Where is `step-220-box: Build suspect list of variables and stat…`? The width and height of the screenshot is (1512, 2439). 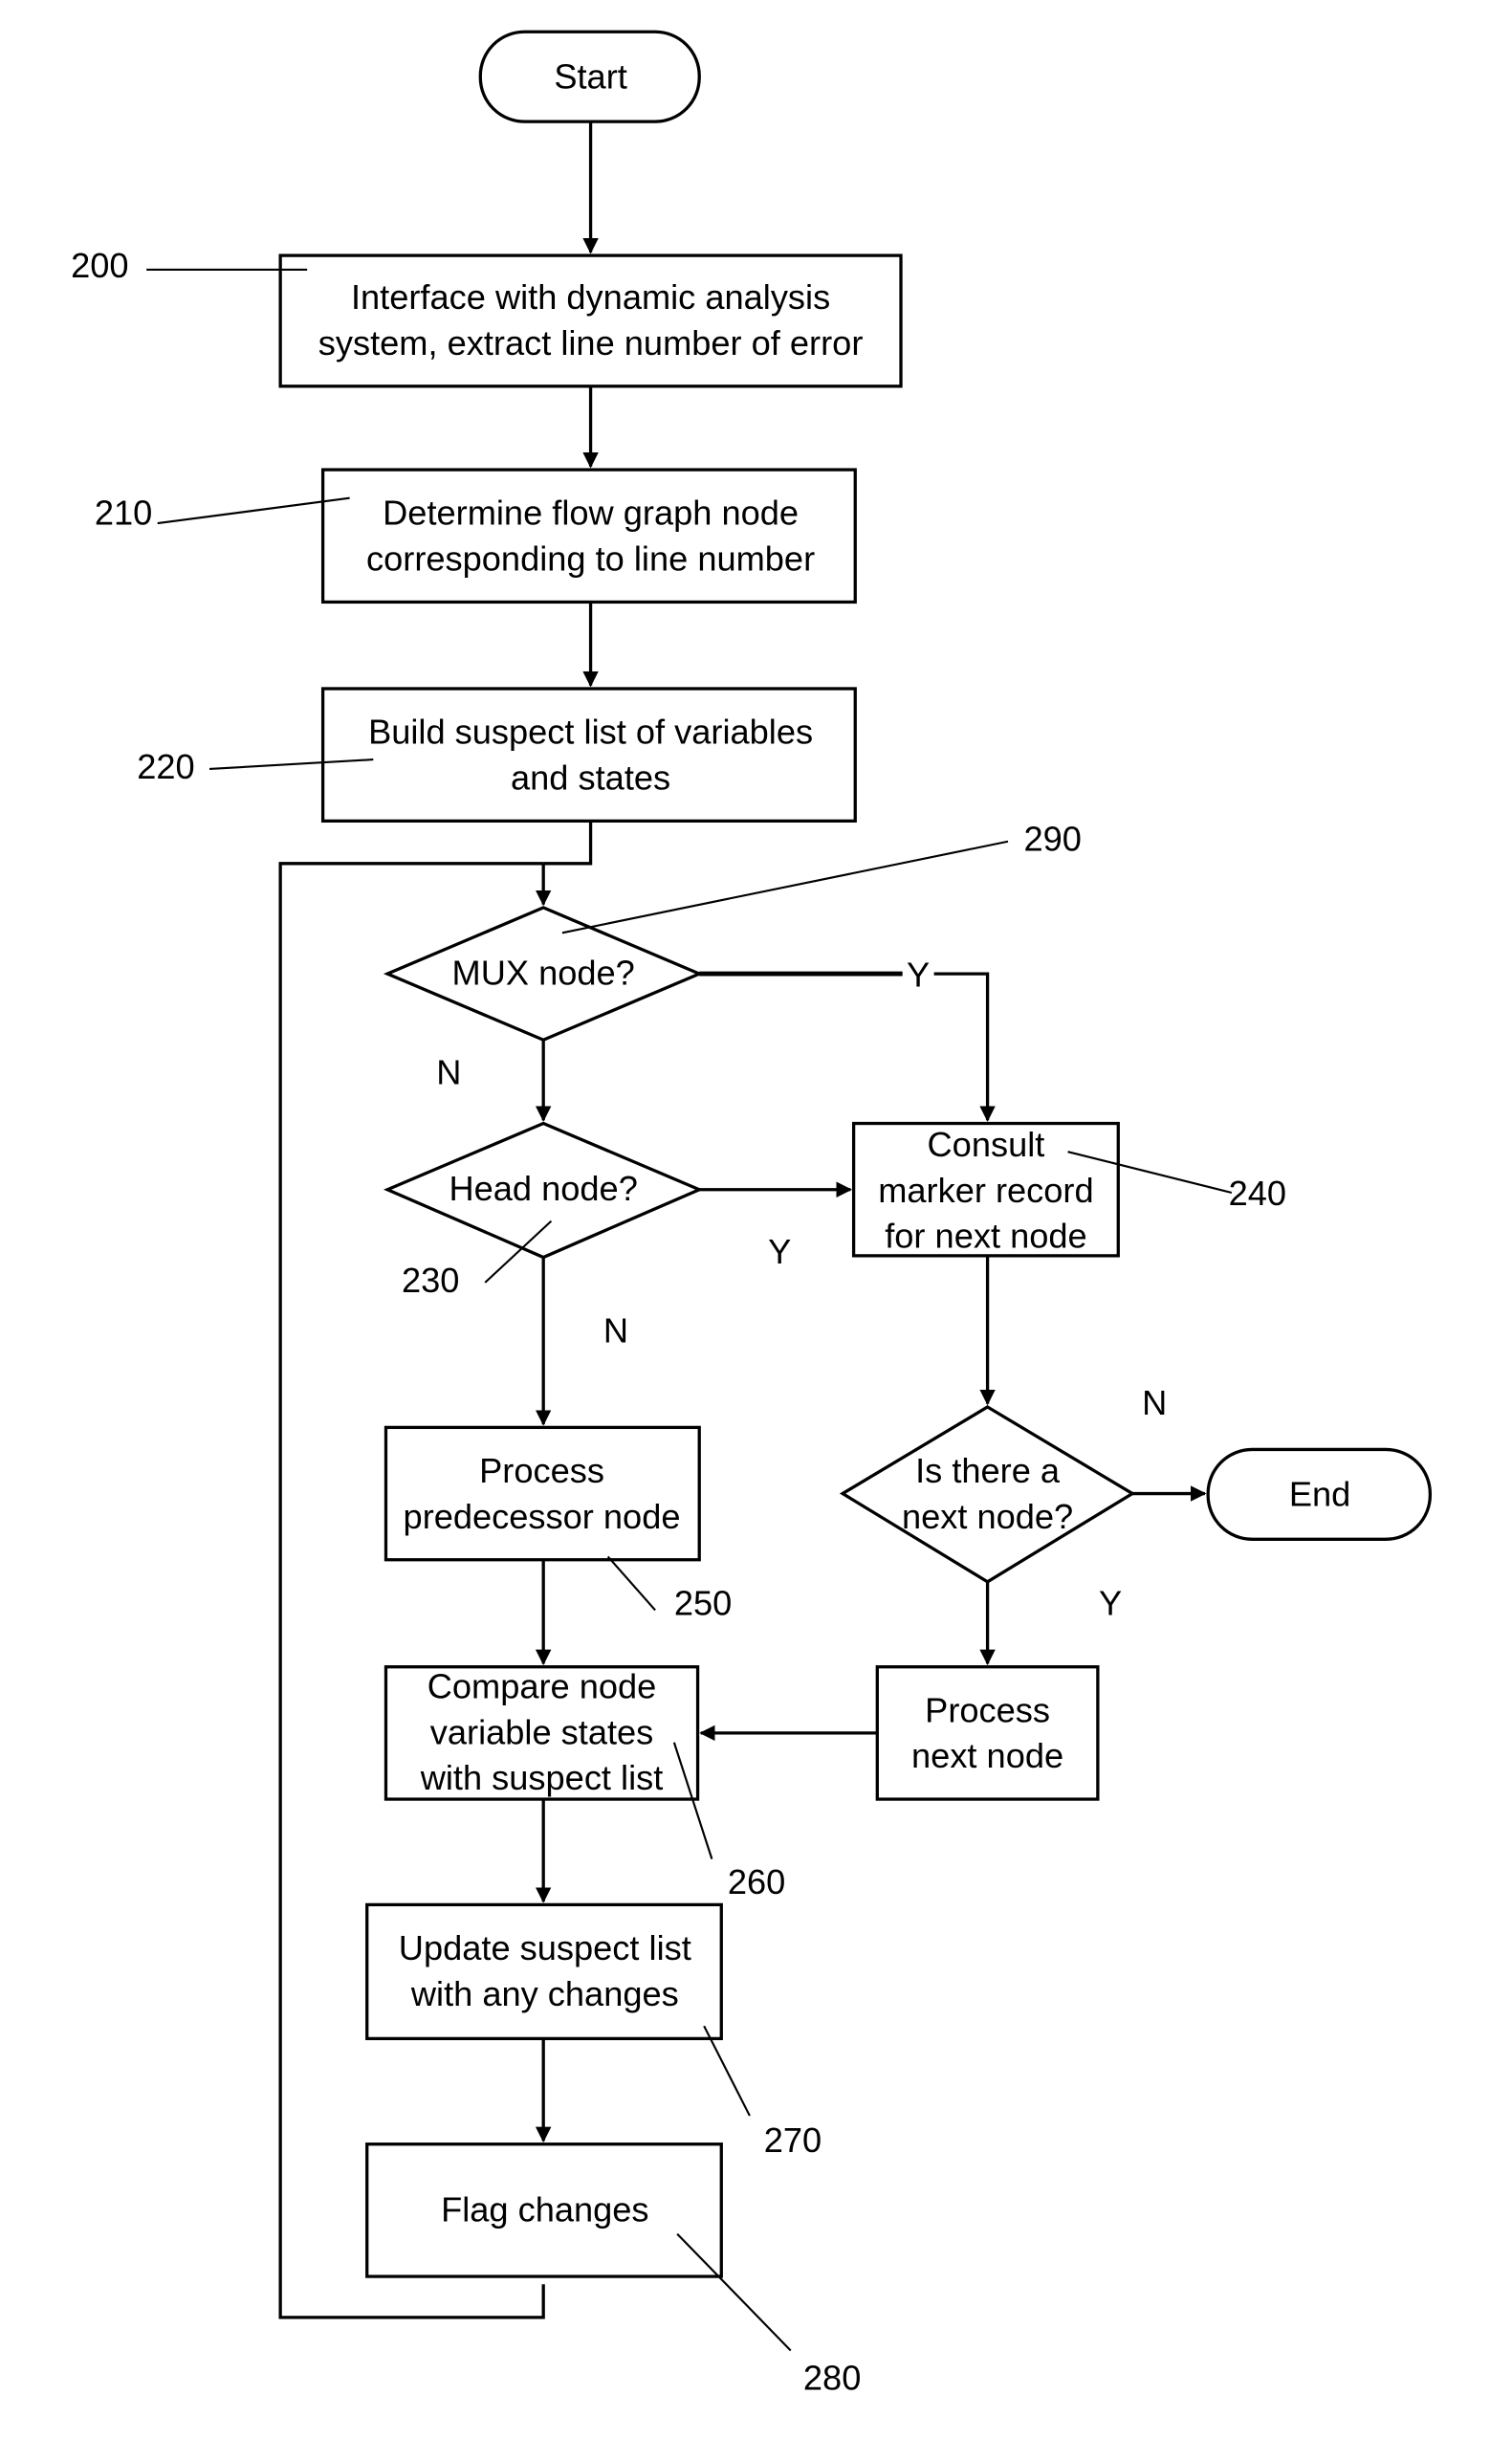 step-220-box: Build suspect list of variables and stat… is located at coordinates (588, 755).